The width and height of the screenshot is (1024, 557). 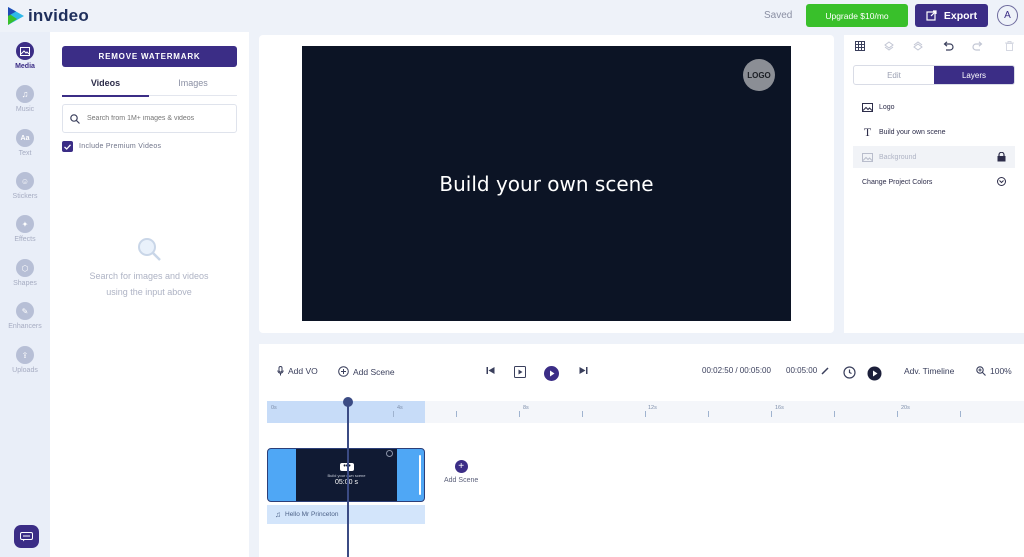 What do you see at coordinates (348, 478) in the screenshot?
I see `playhead` at bounding box center [348, 478].